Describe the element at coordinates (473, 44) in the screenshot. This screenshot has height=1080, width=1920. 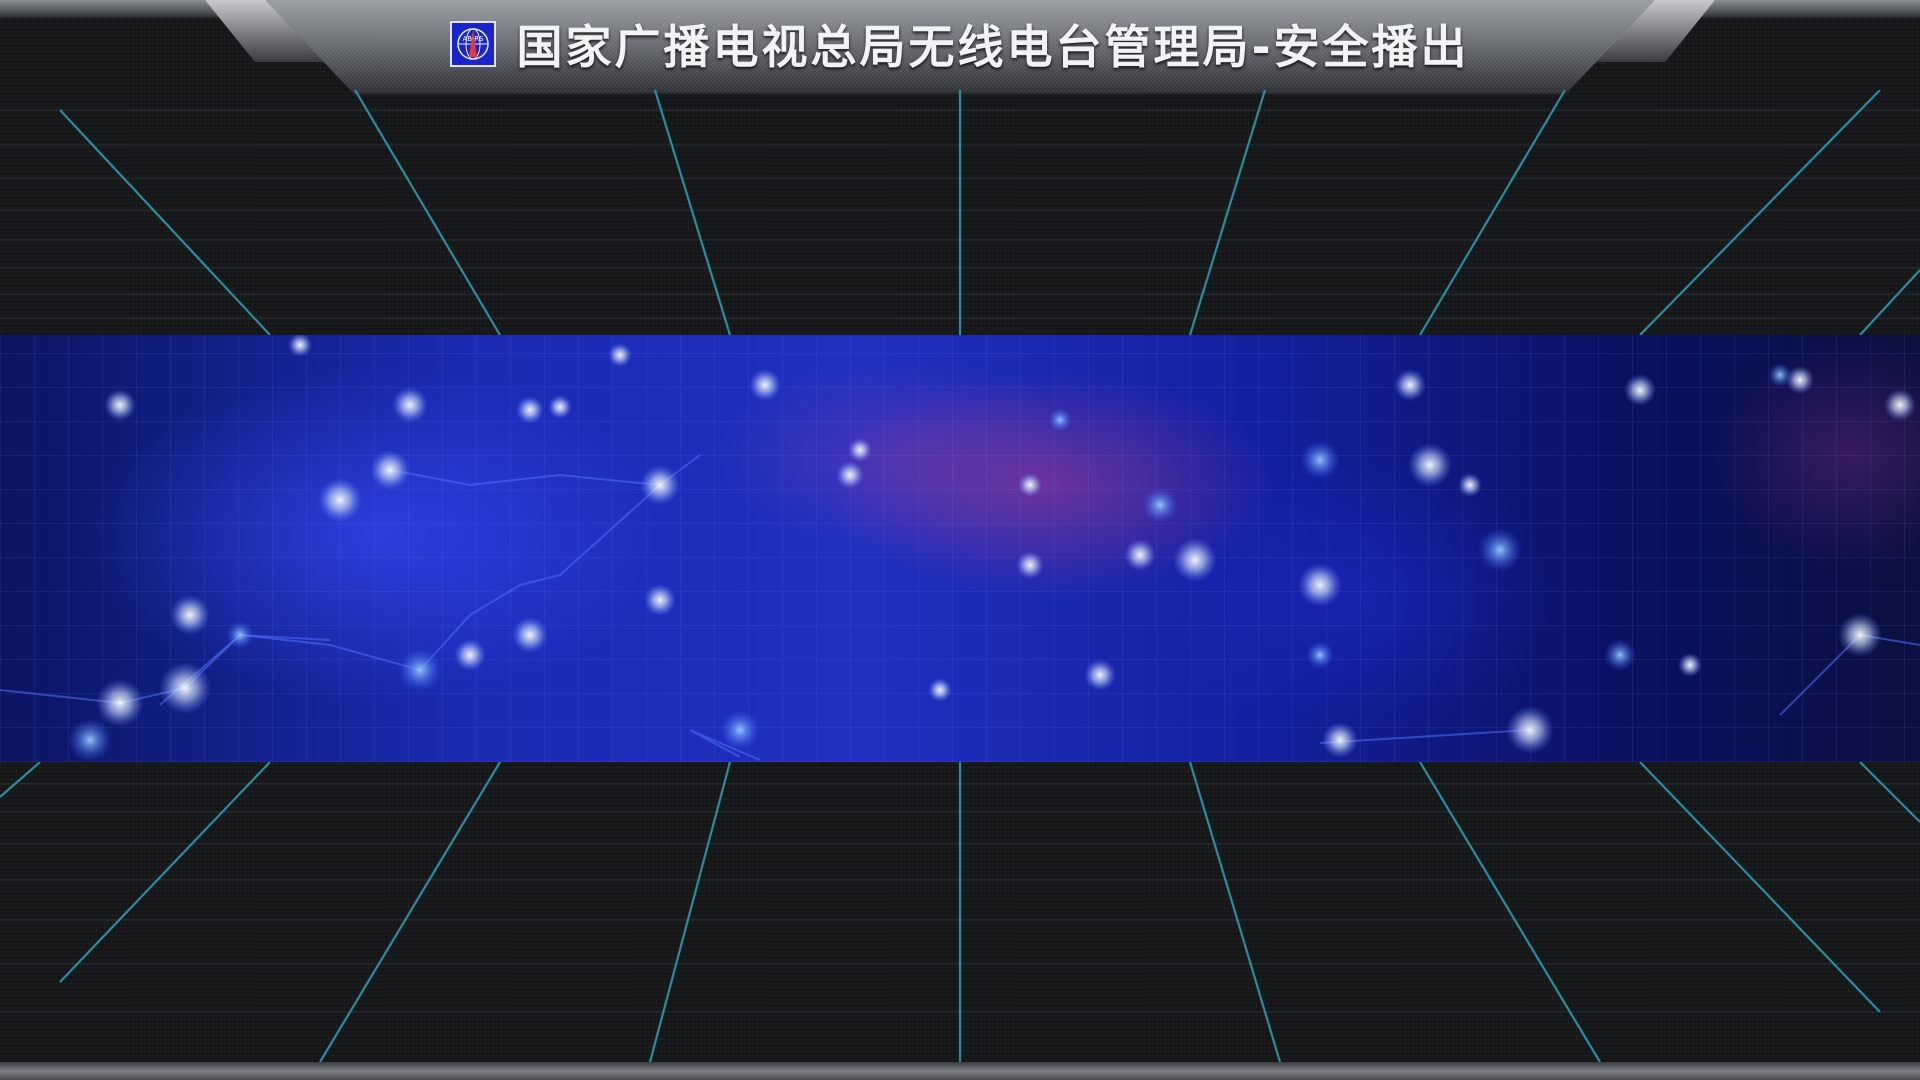
I see `abrs-logo-icon: AB·RS` at that location.